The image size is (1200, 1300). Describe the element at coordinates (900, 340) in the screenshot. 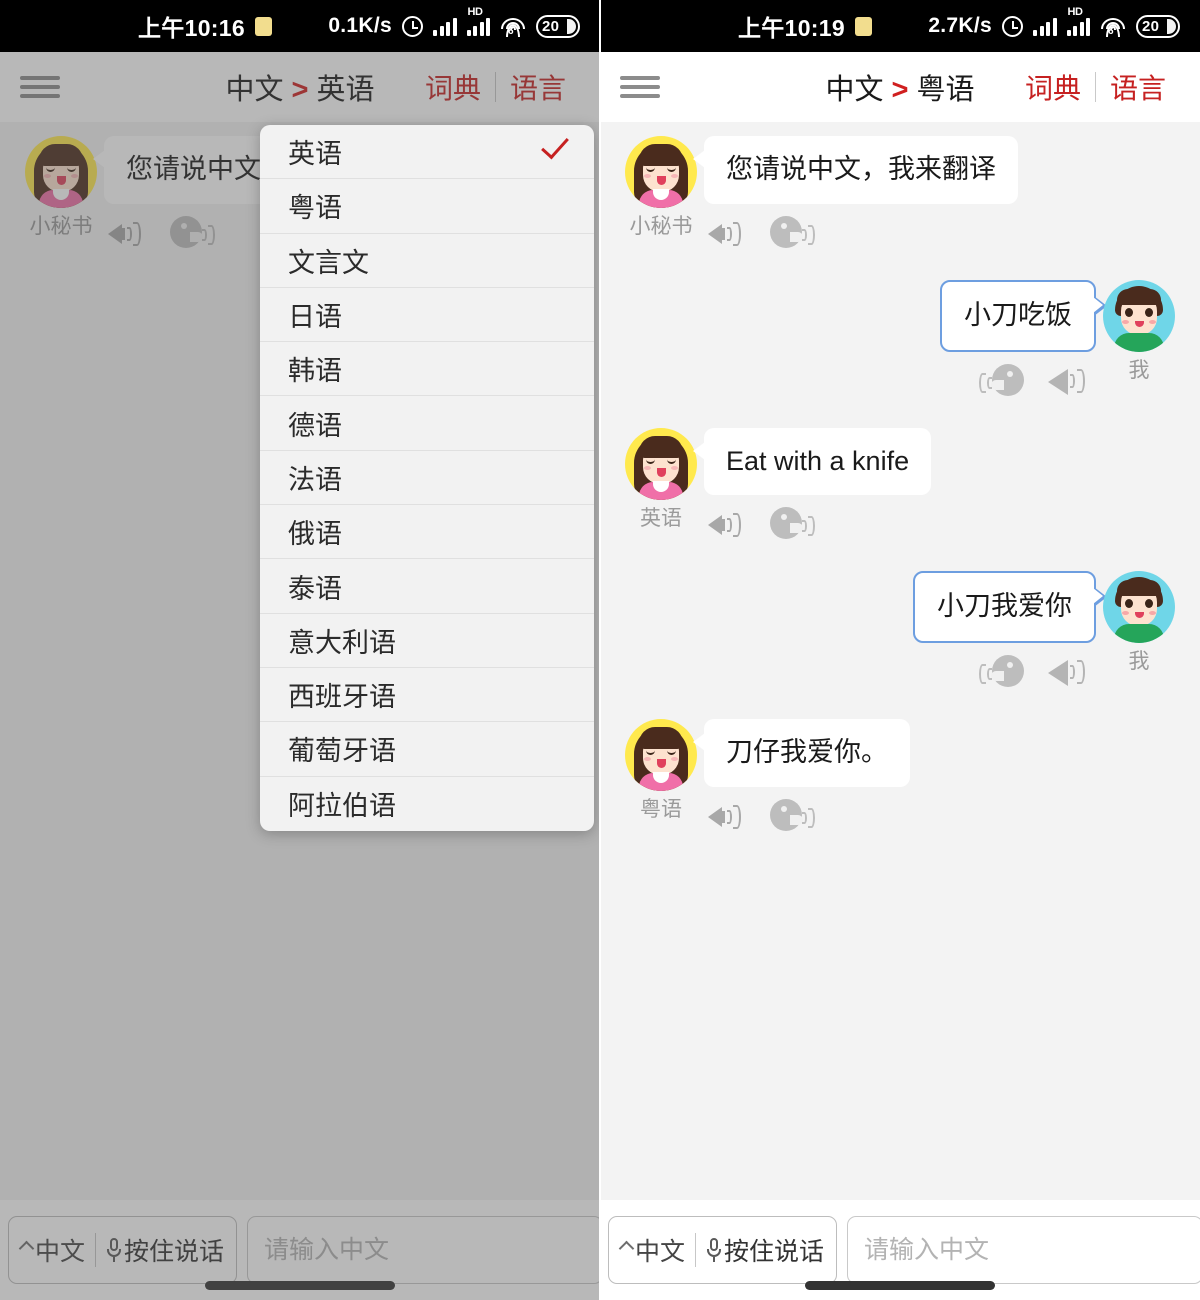

I see `chat-message-row: 小刀吃饭 我` at that location.